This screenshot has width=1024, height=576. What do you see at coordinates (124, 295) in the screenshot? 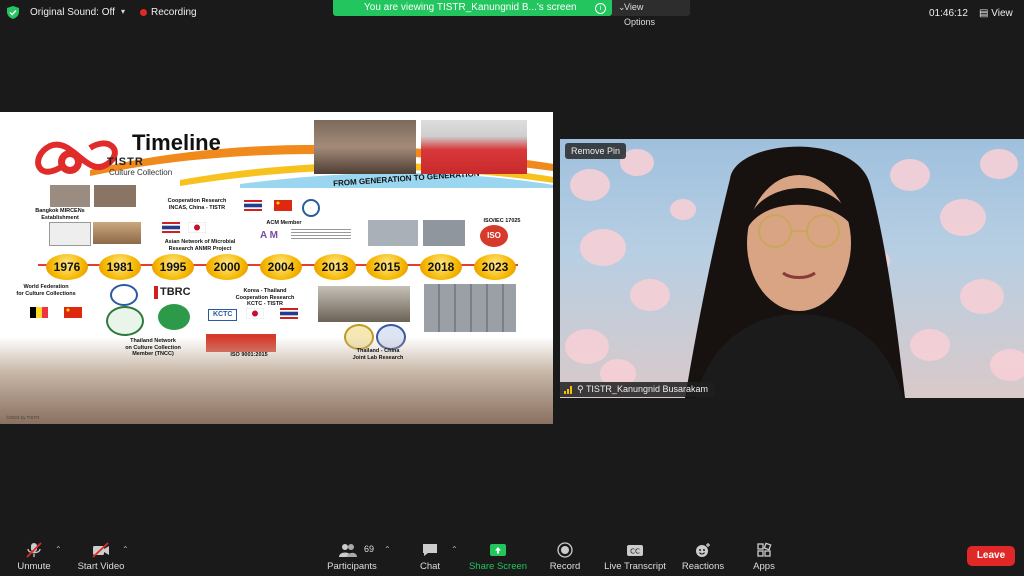
I see `tistr-emblem` at bounding box center [124, 295].